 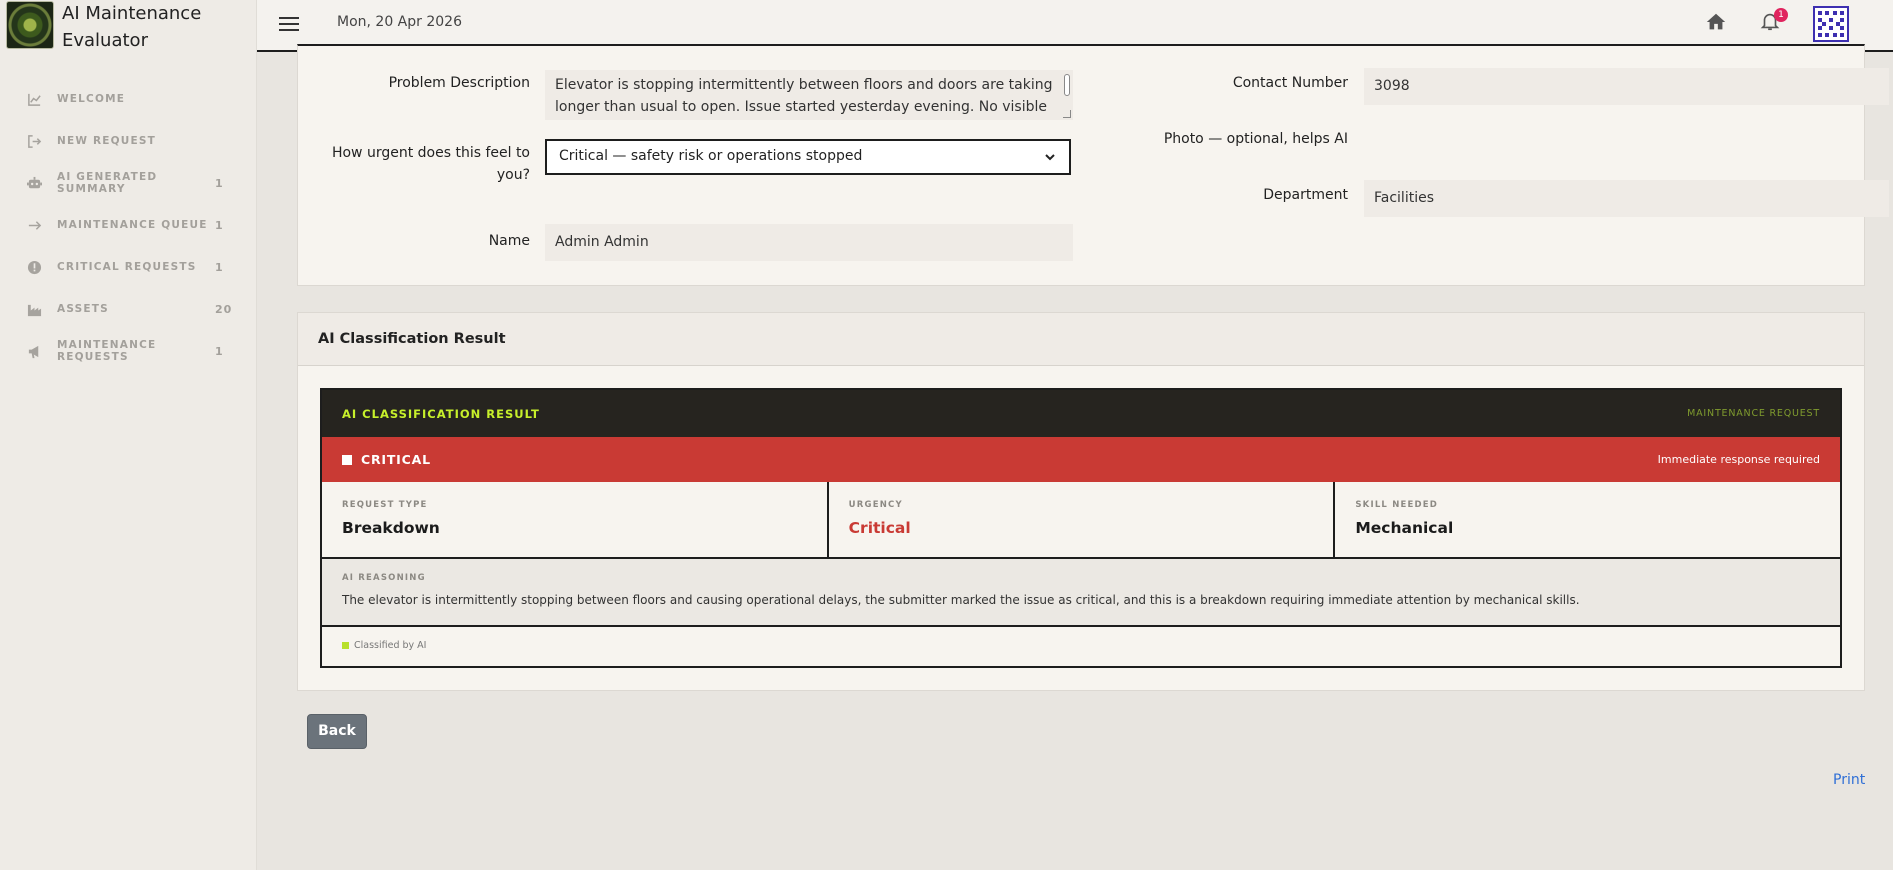 I want to click on sidebar-item-new-request: NEW REQUEST, so click(x=128, y=141).